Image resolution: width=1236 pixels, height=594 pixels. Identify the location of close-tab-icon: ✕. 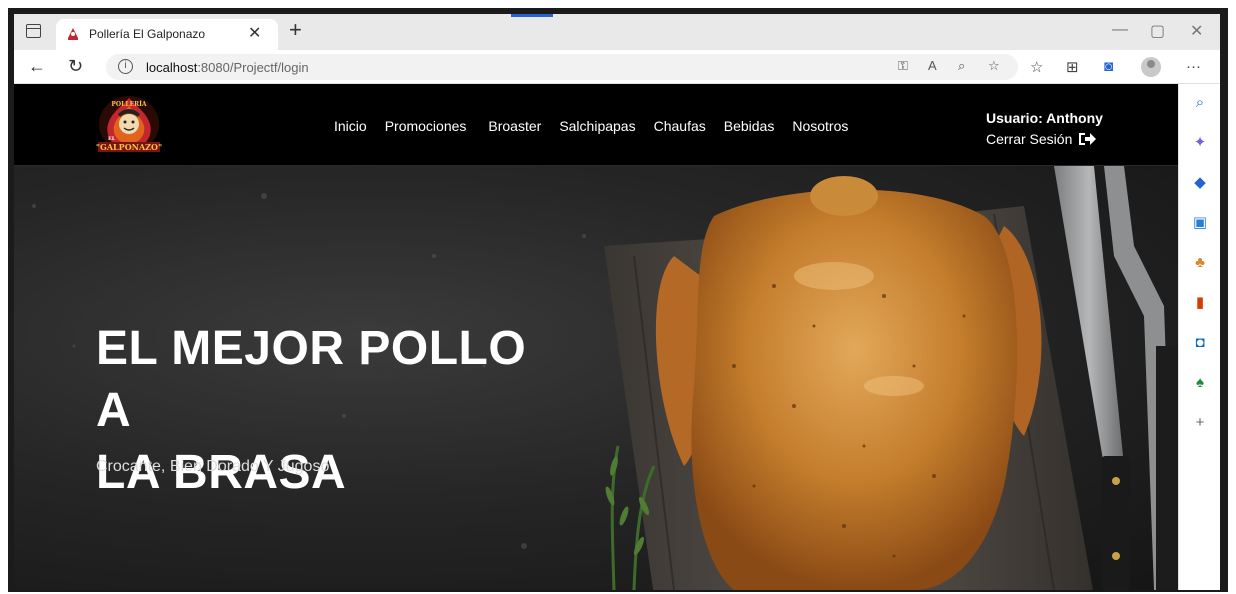
(254, 33).